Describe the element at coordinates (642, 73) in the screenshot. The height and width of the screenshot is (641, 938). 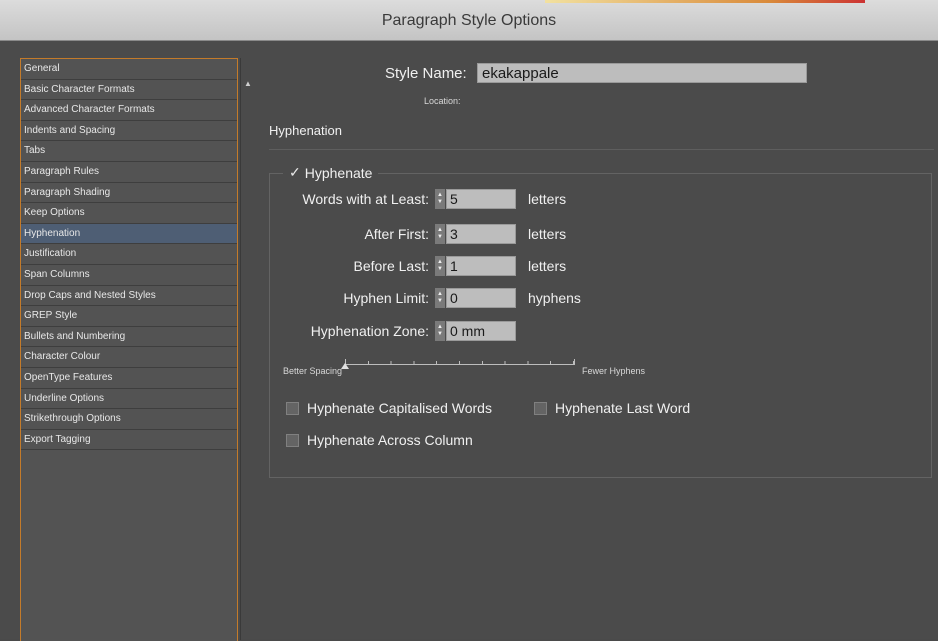
I see `style-name-input` at that location.